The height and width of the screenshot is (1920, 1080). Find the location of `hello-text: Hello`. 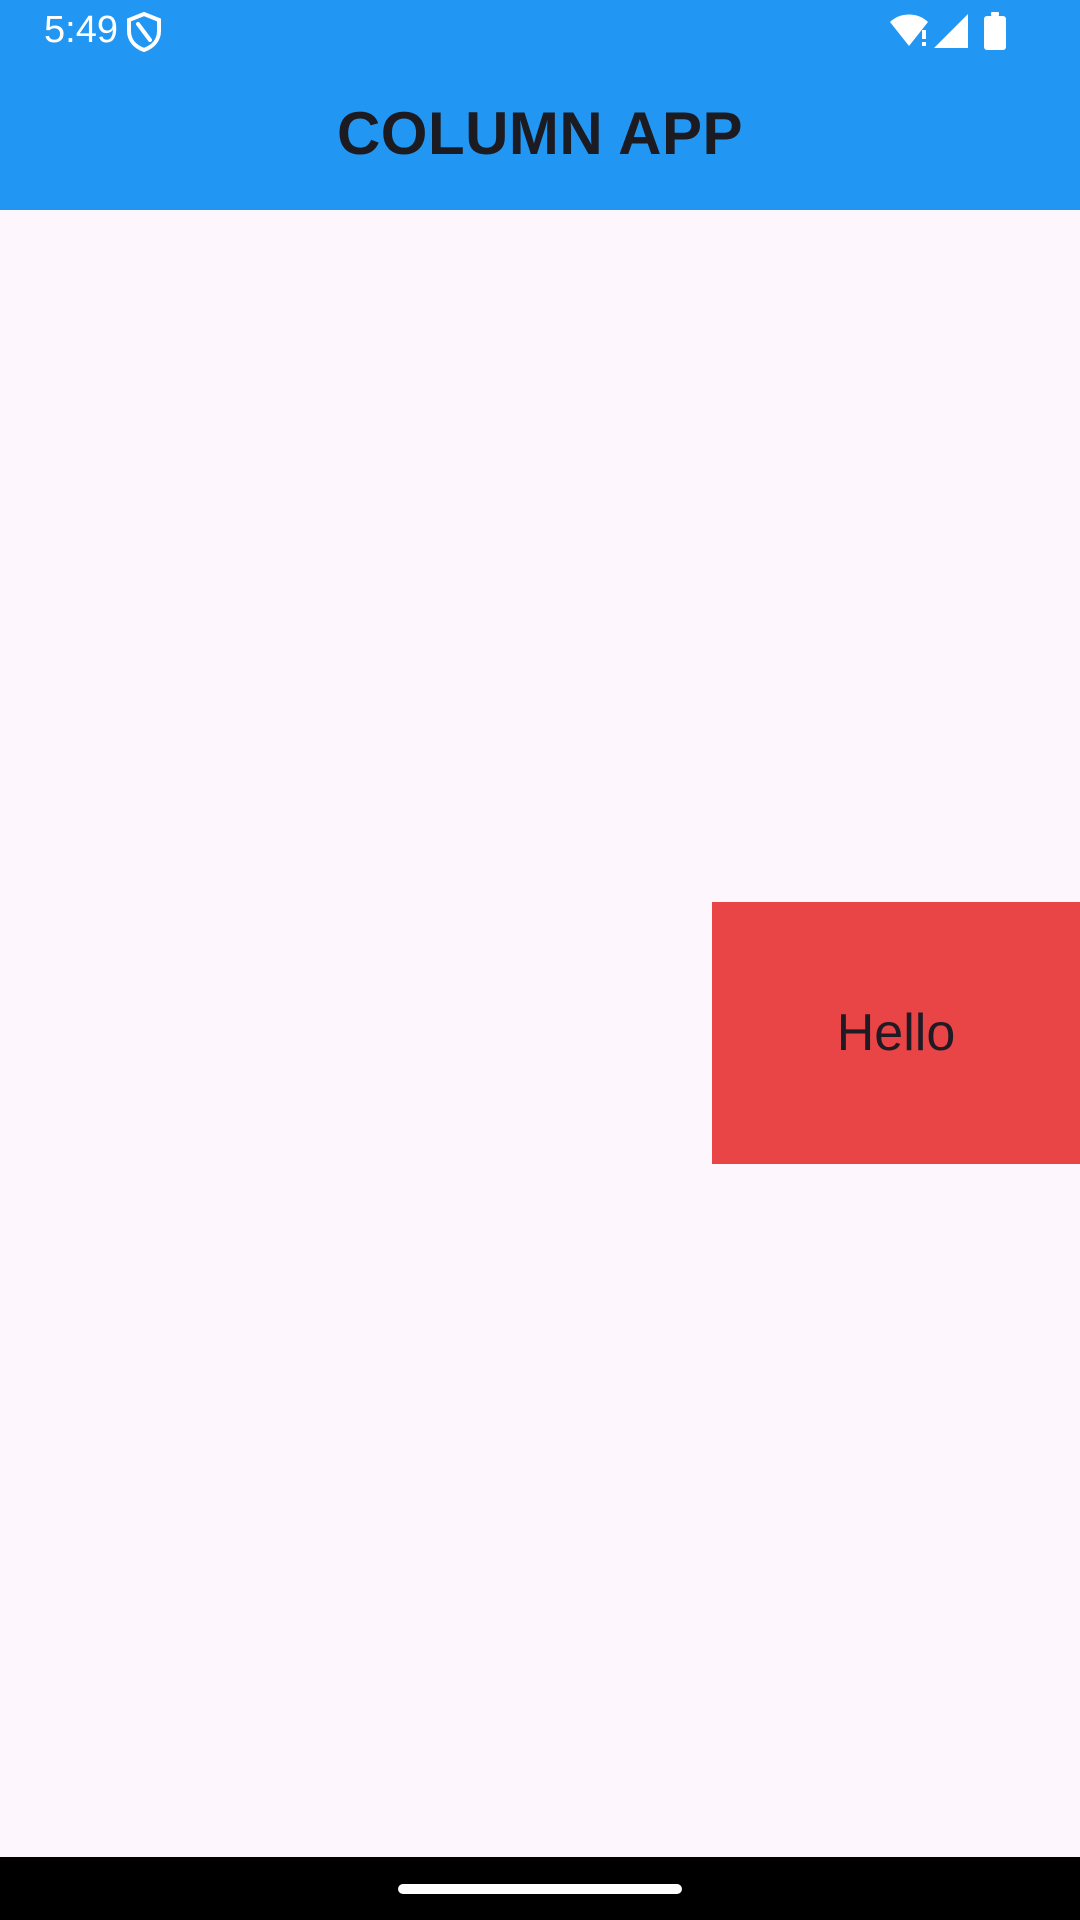

hello-text: Hello is located at coordinates (896, 1033).